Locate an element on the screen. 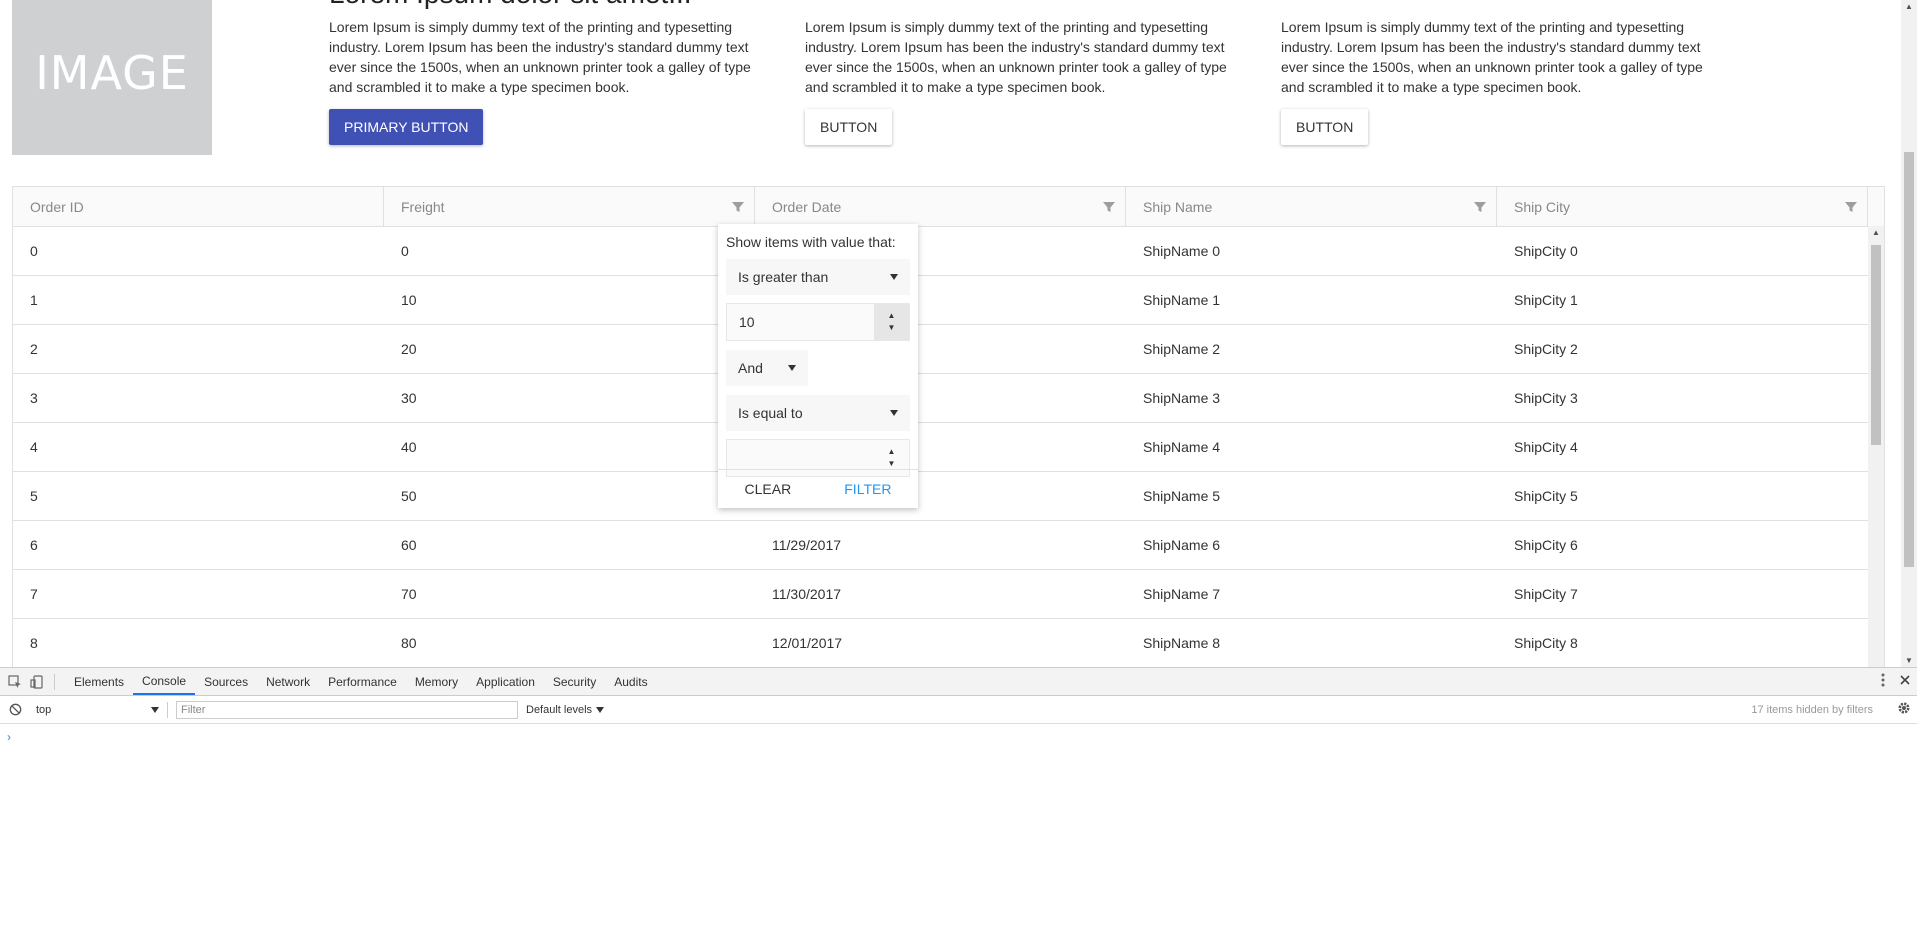 This screenshot has height=945, width=1917. cell-ship-name: ShipName 2 is located at coordinates (1182, 349).